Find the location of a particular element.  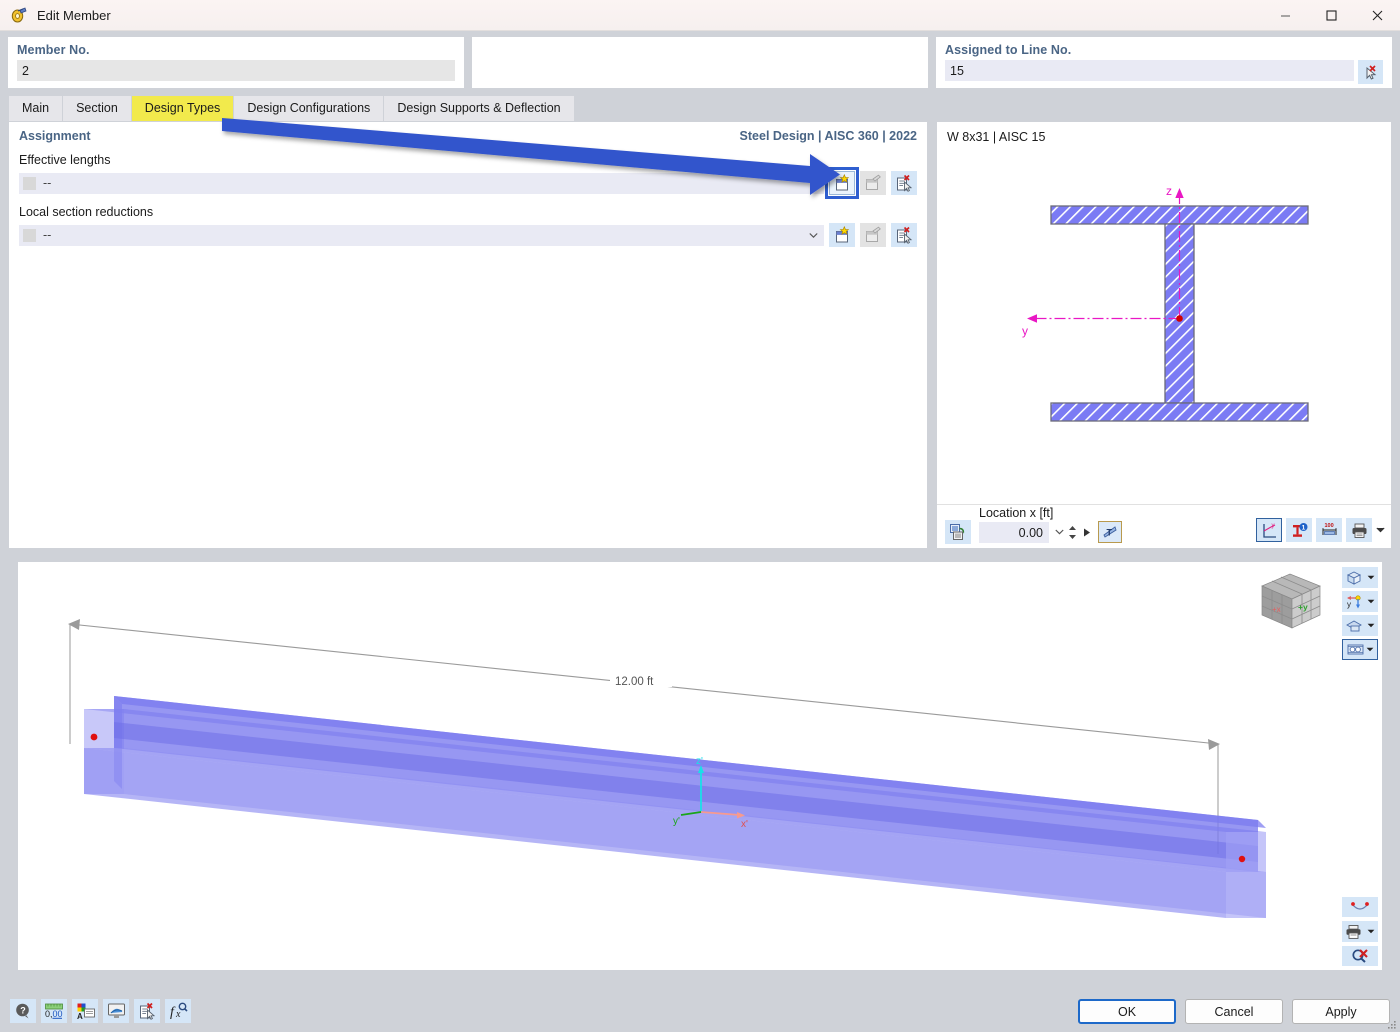

cancel-button: Cancel is located at coordinates (1234, 1011).